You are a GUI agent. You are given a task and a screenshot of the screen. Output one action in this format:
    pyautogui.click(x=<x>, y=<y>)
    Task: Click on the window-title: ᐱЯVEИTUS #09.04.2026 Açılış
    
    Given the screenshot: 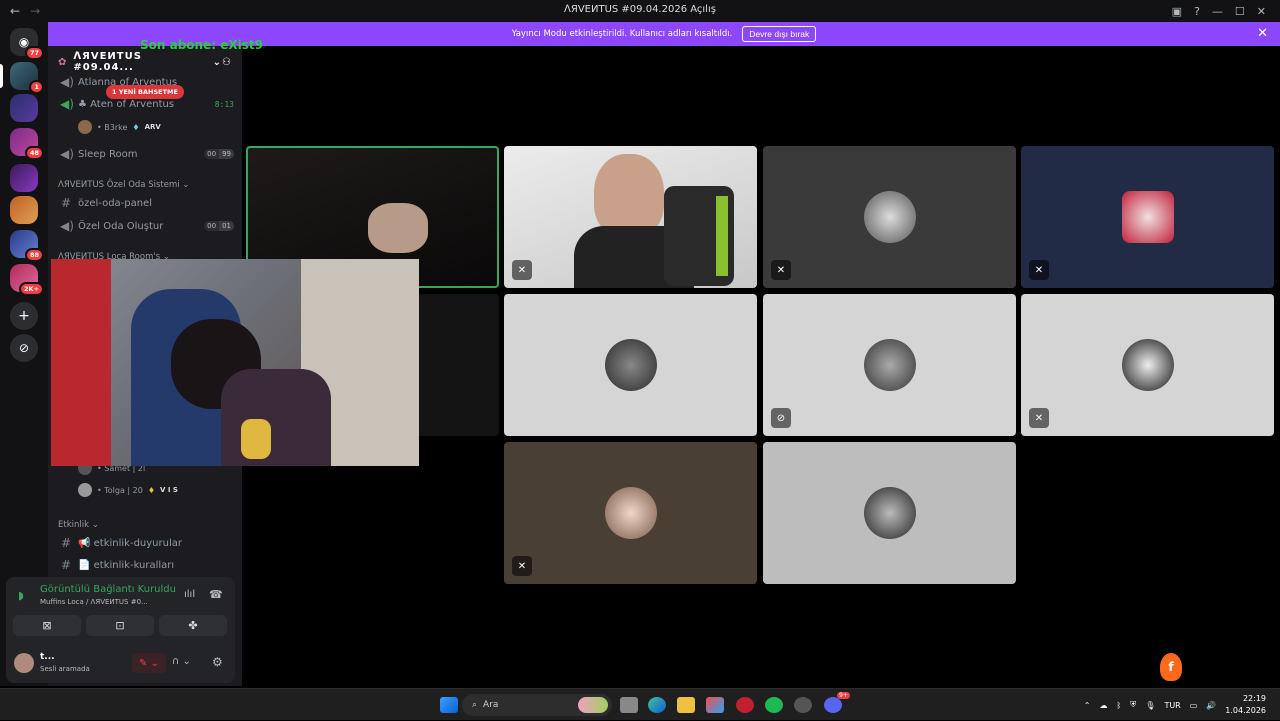 What is the action you would take?
    pyautogui.click(x=640, y=9)
    